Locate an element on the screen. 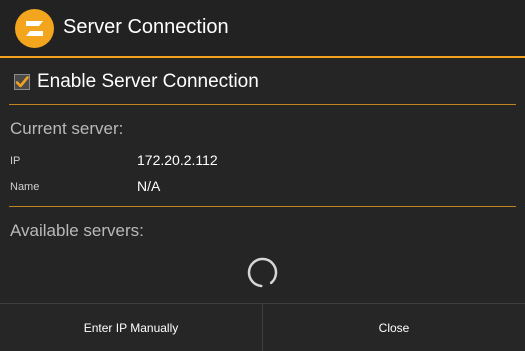 Image resolution: width=525 pixels, height=351 pixels. enter-ip-manually-button: Enter IP Manually is located at coordinates (131, 327).